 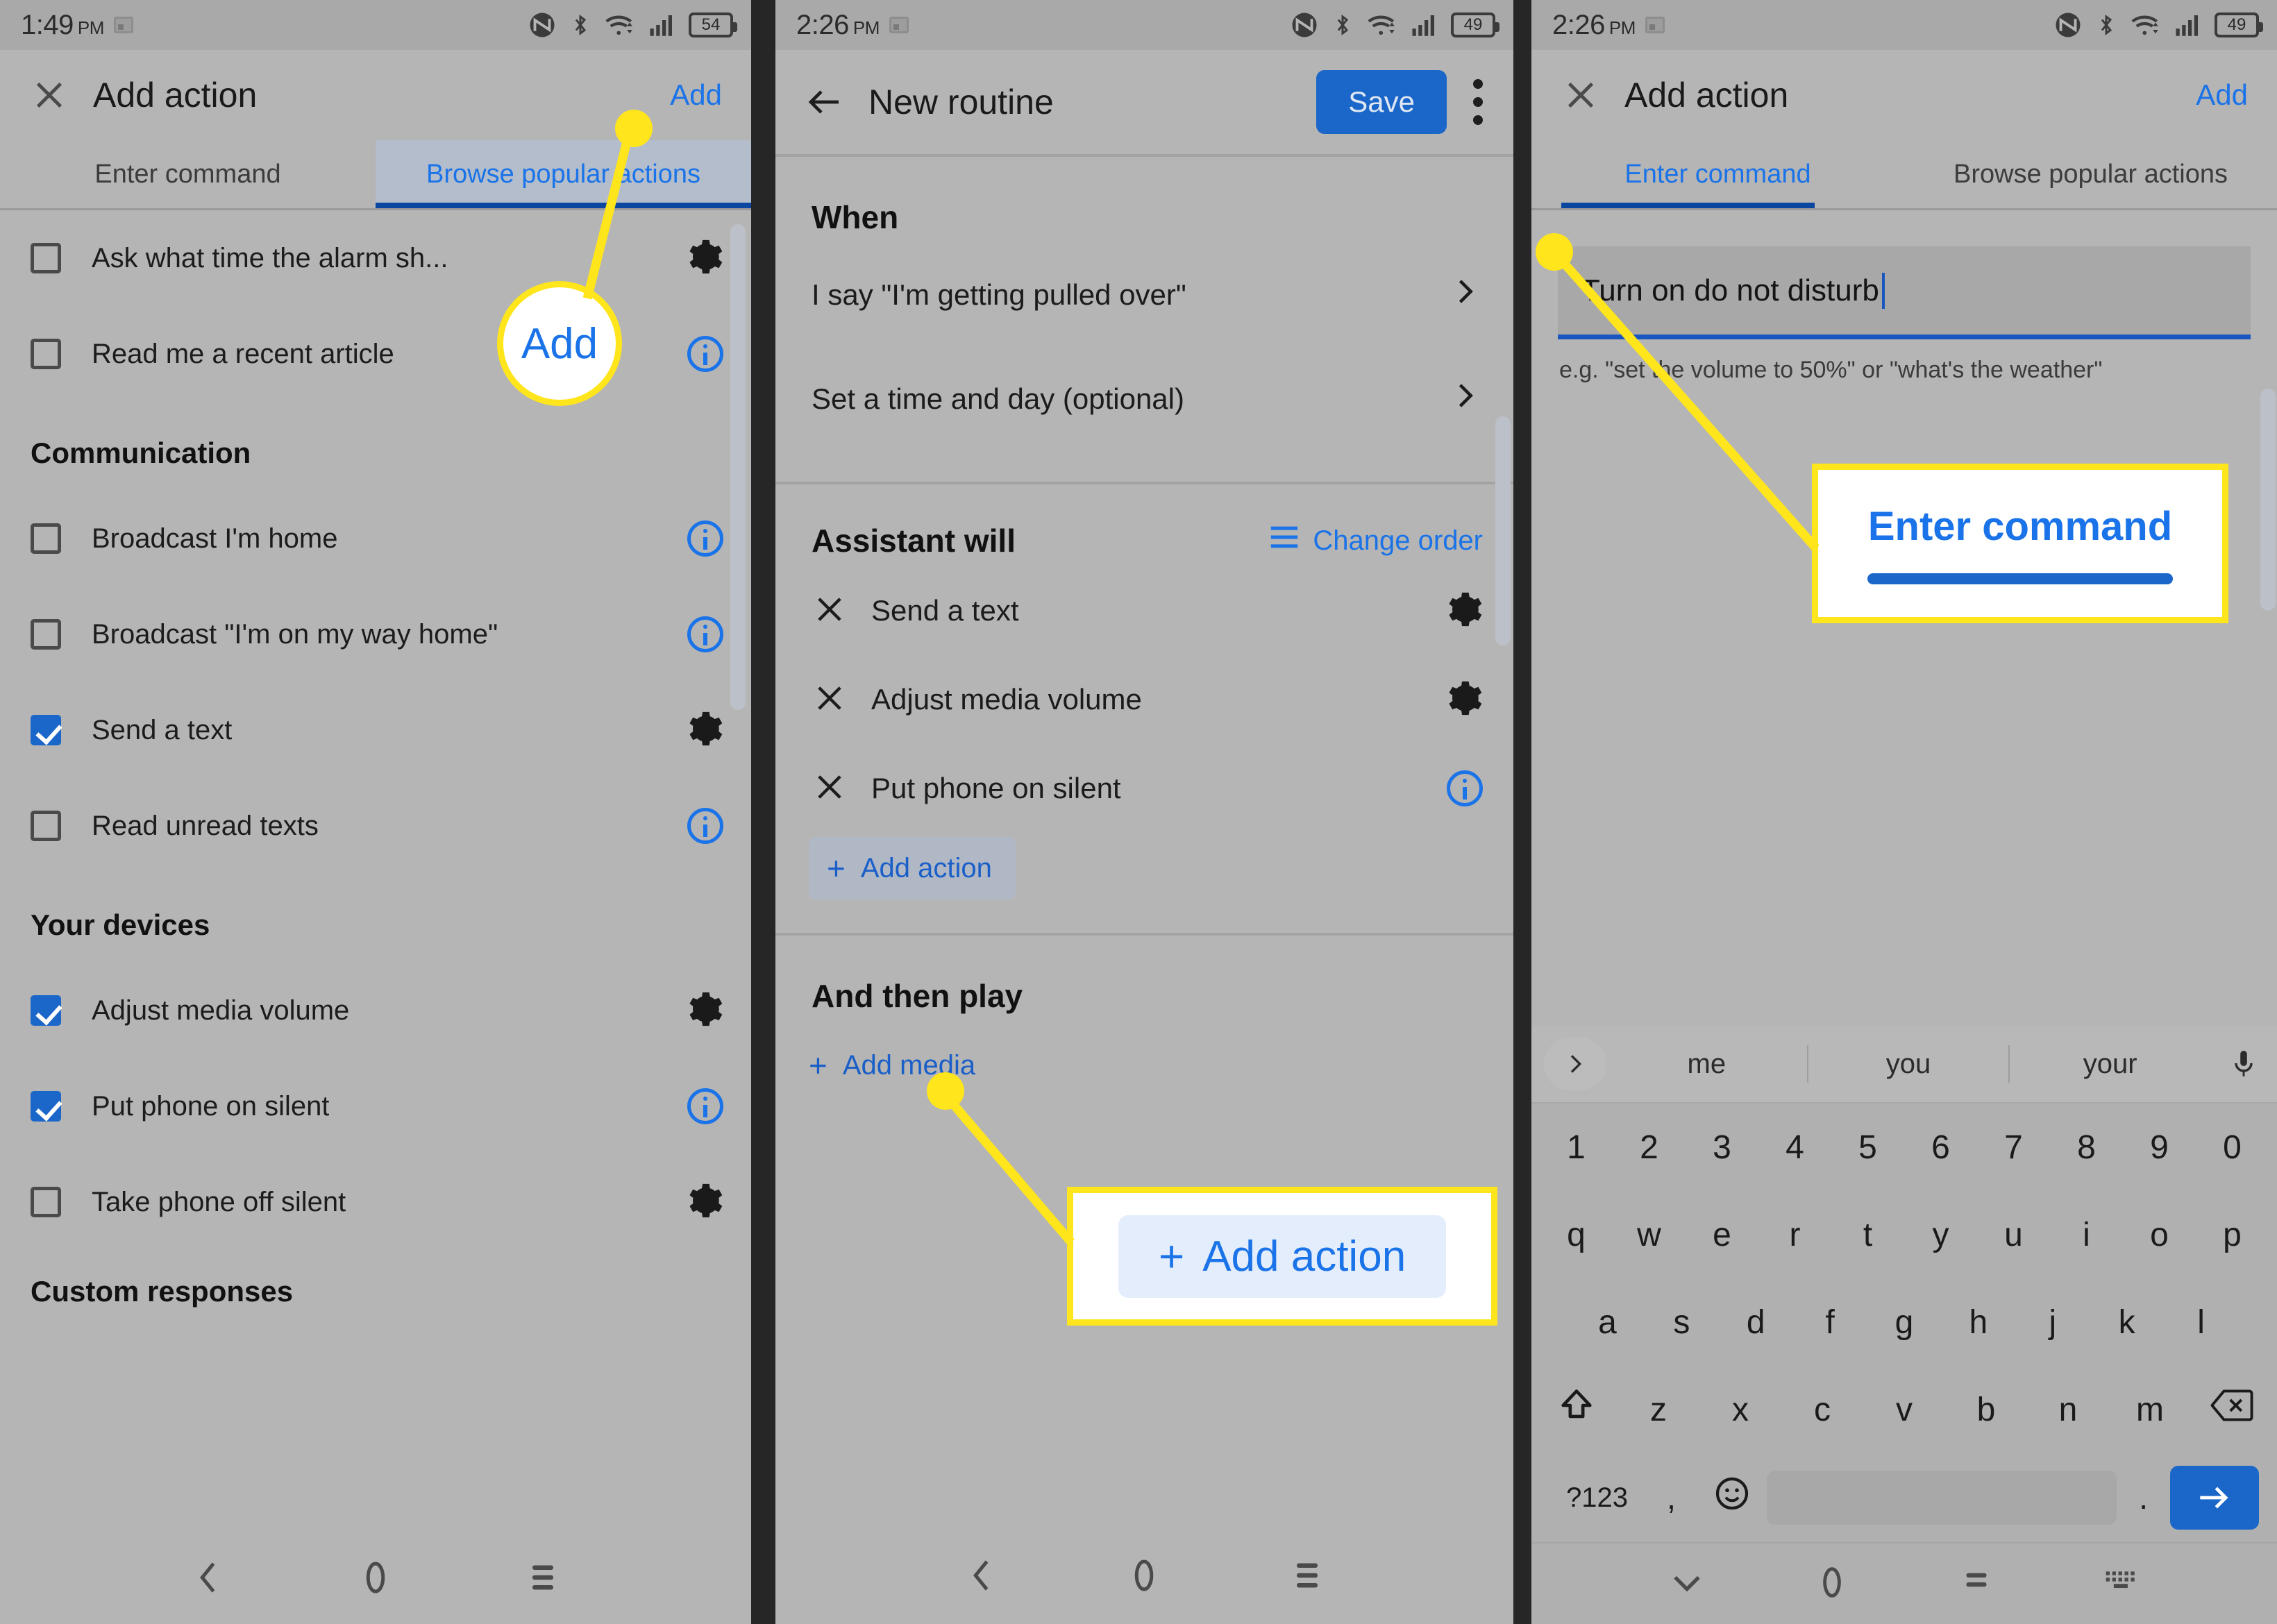 What do you see at coordinates (1575, 1064) in the screenshot?
I see `chevron-right-icon` at bounding box center [1575, 1064].